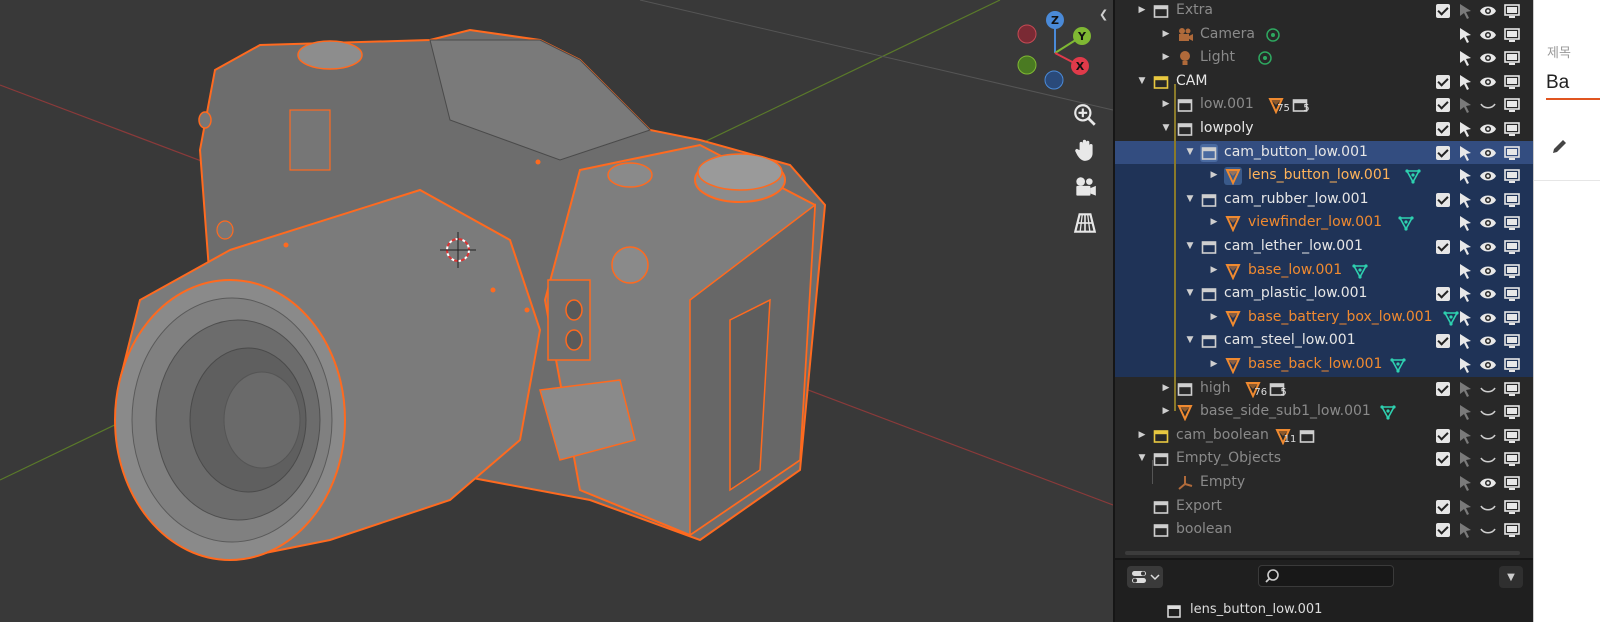 The image size is (1600, 622). Describe the element at coordinates (1560, 146) in the screenshot. I see `pencil-icon` at that location.